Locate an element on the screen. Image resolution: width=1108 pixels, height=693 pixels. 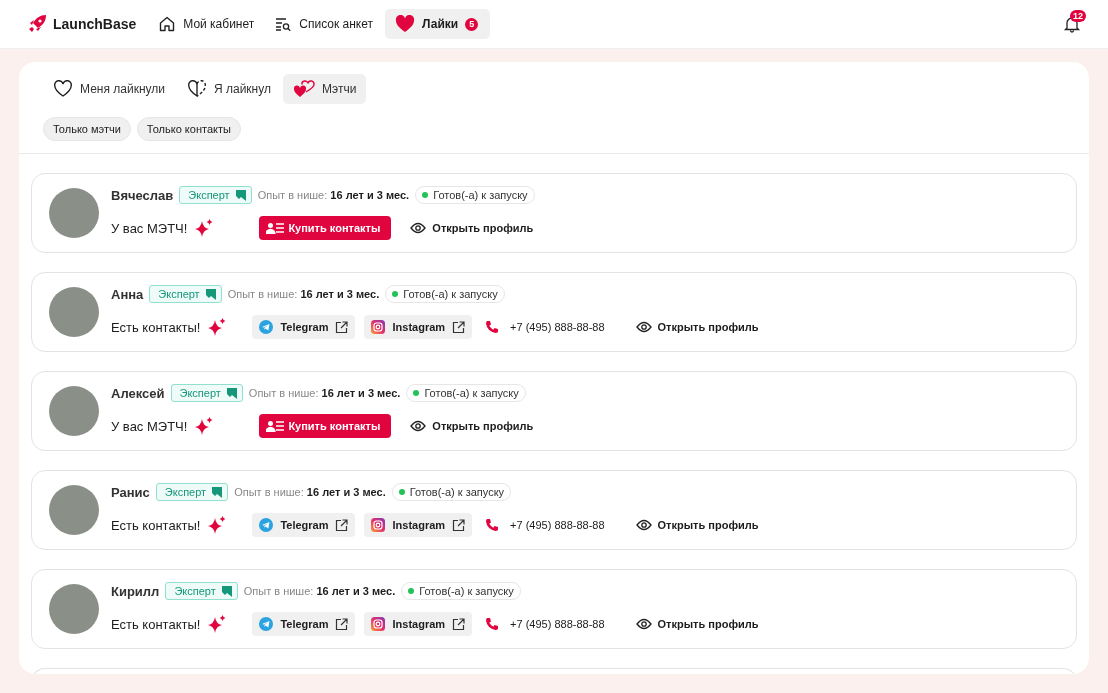
tab: Я лайкнул is located at coordinates (228, 89).